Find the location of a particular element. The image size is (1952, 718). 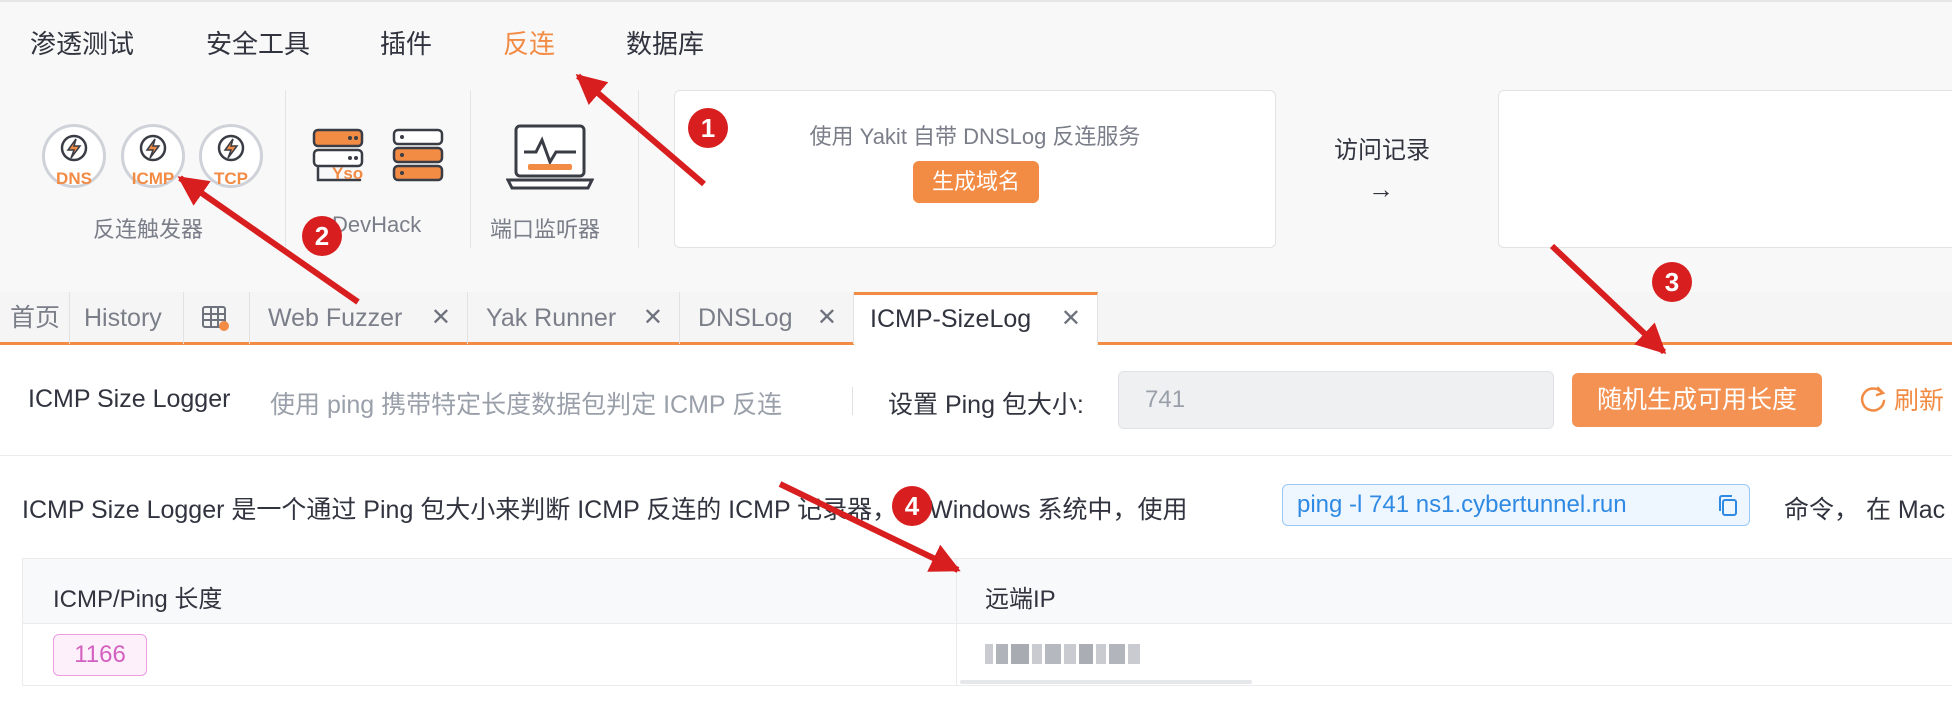

annotation-badge-4: 4 is located at coordinates (912, 506).